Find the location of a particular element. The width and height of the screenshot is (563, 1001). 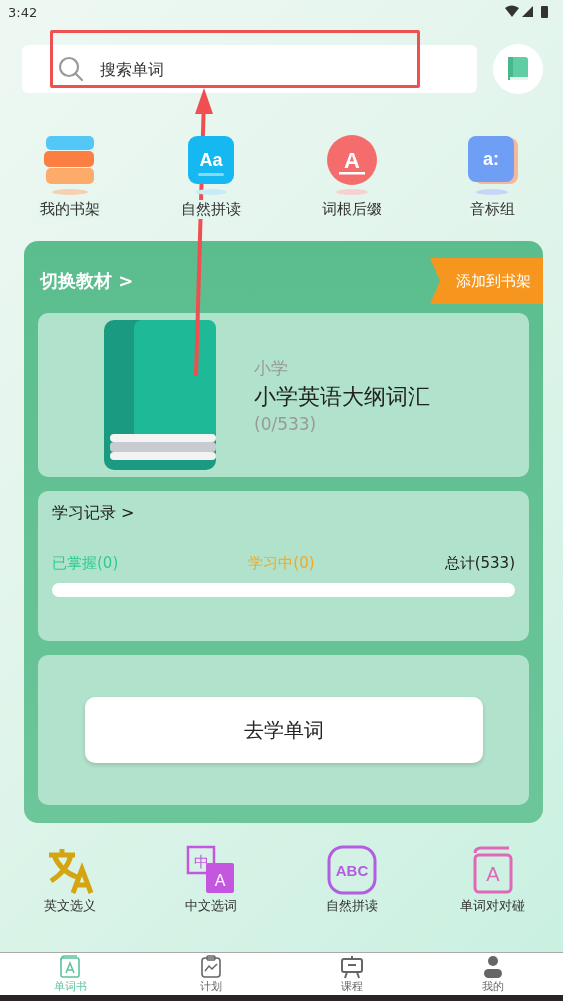

search-field: 搜索单词 is located at coordinates (249, 69).